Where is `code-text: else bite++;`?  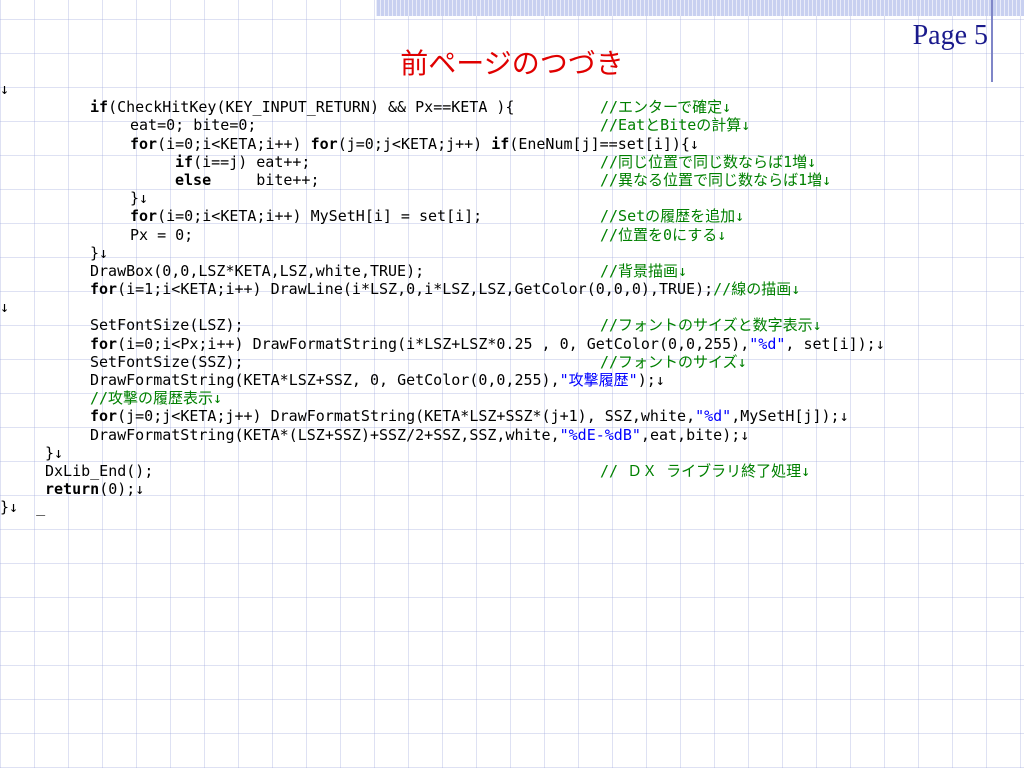 code-text: else bite++; is located at coordinates (247, 179).